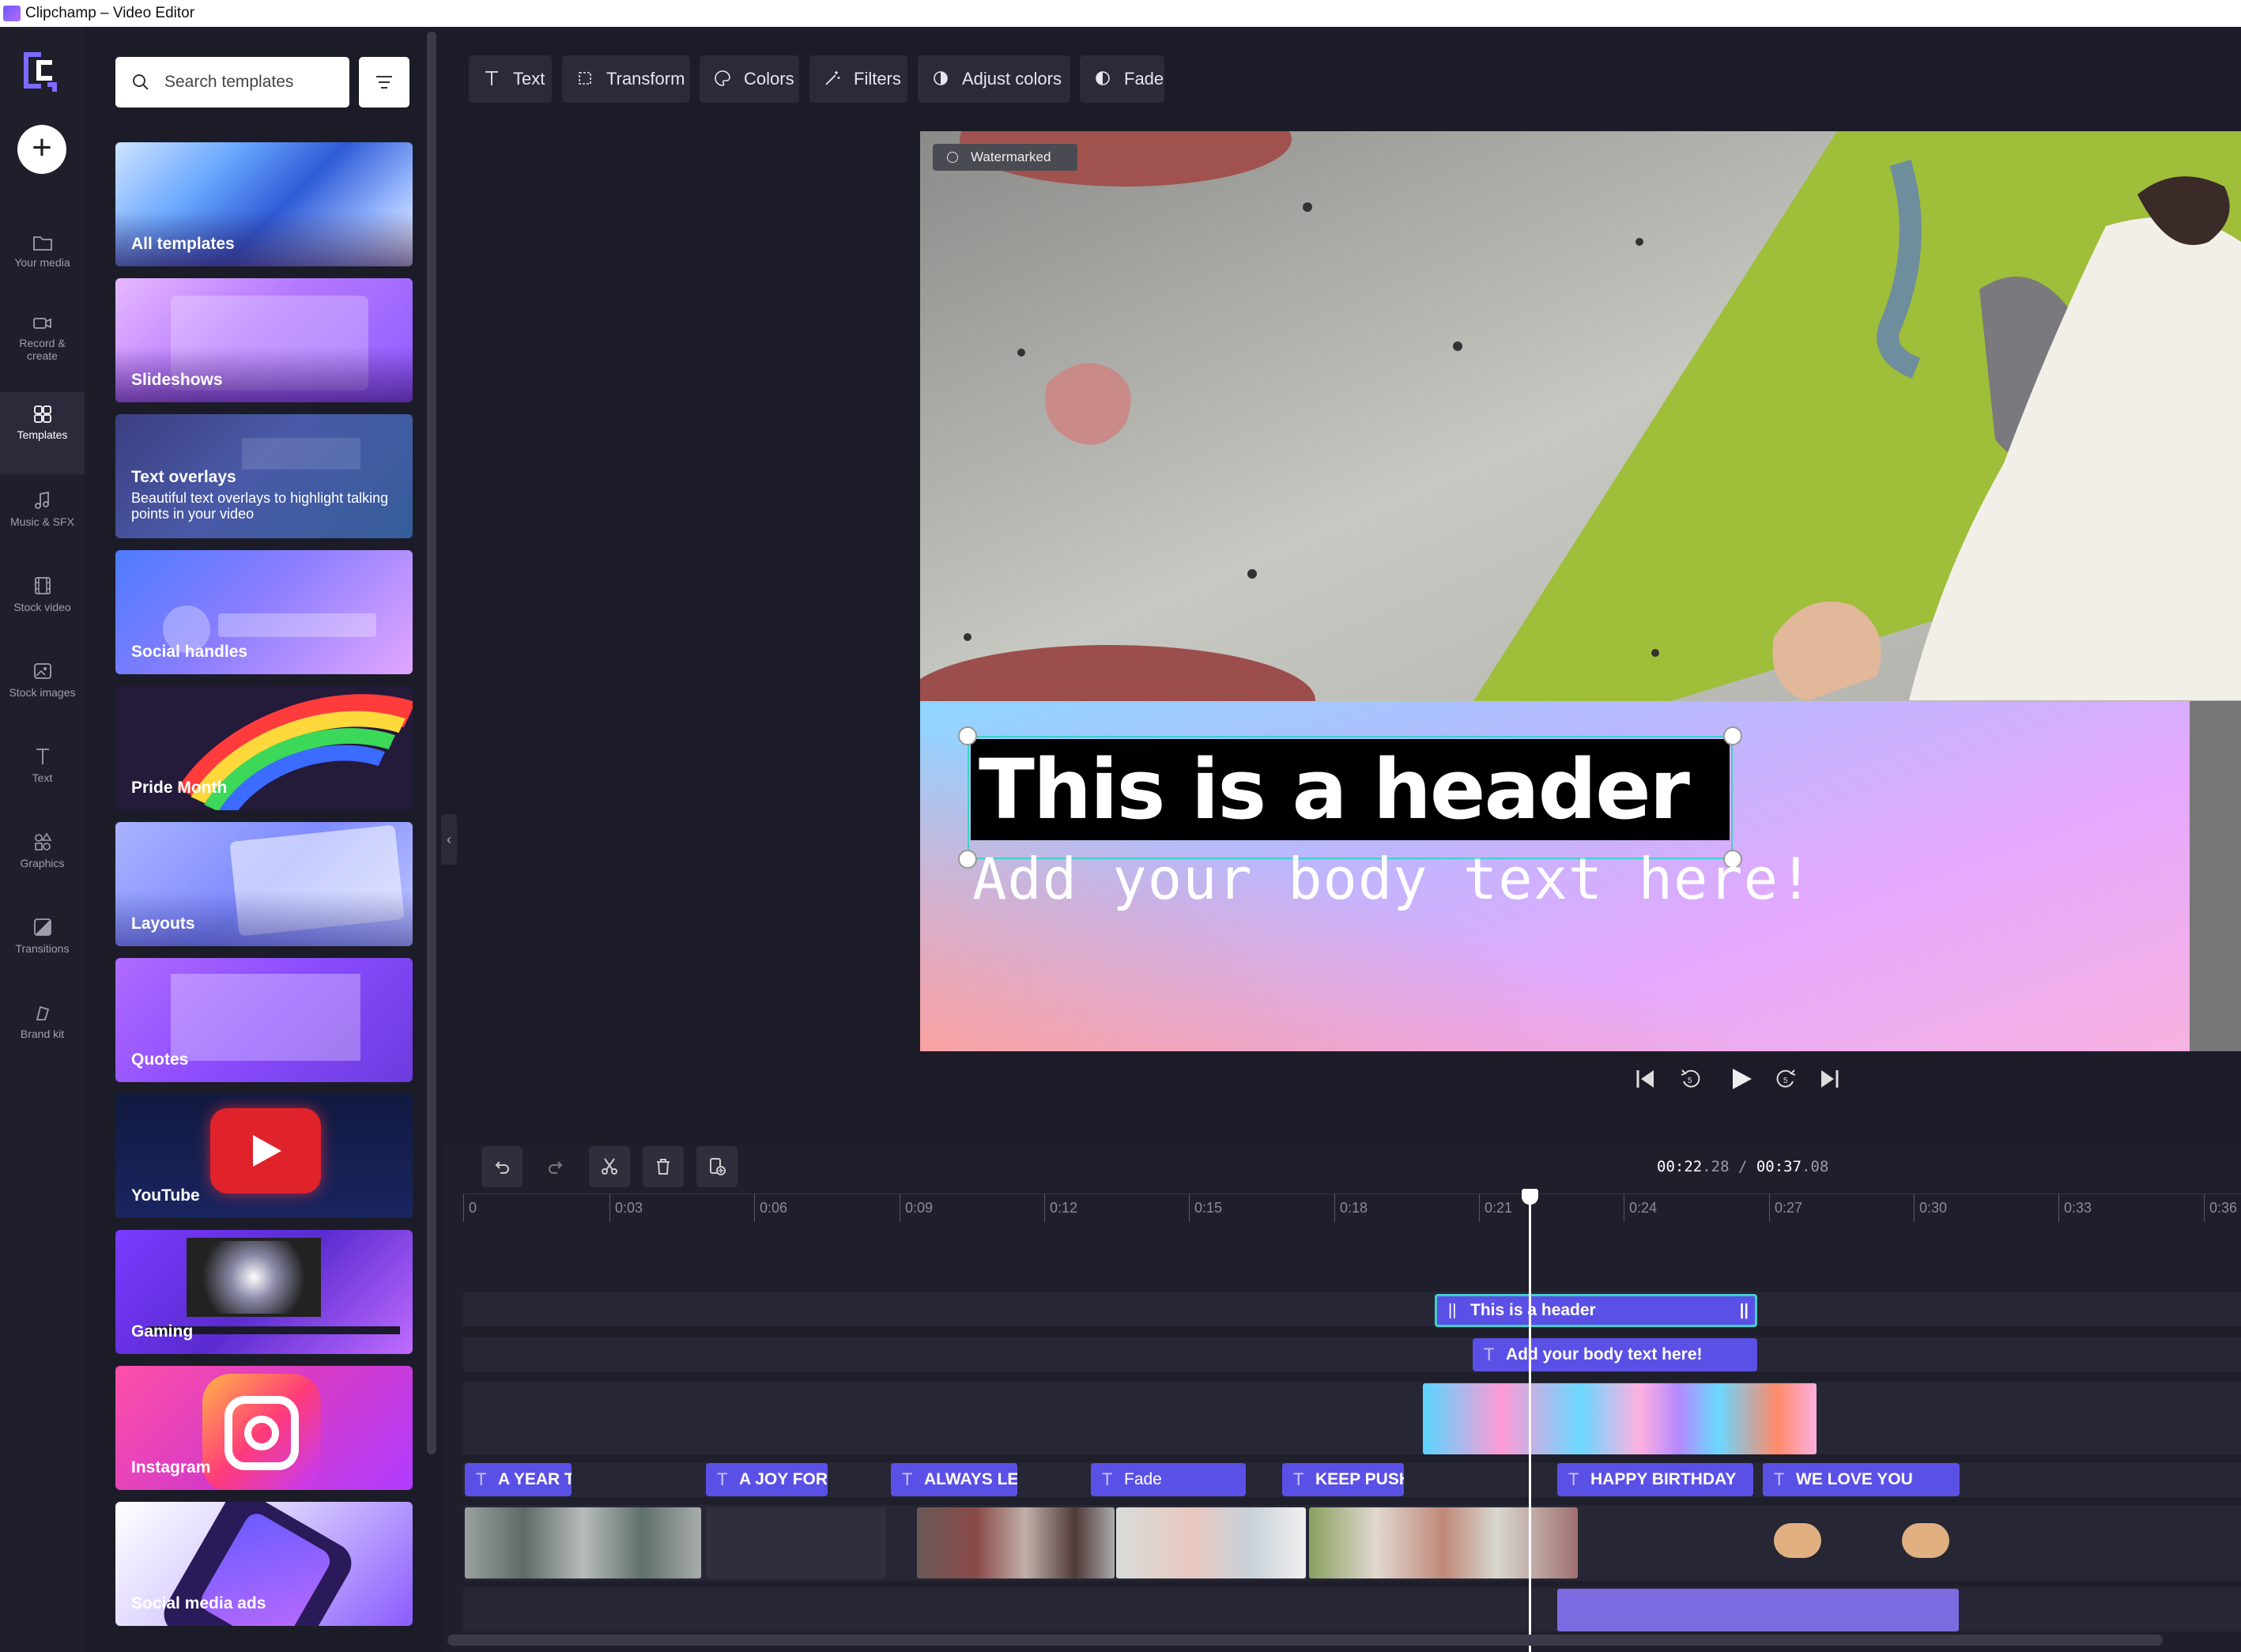  I want to click on search-input, so click(250, 82).